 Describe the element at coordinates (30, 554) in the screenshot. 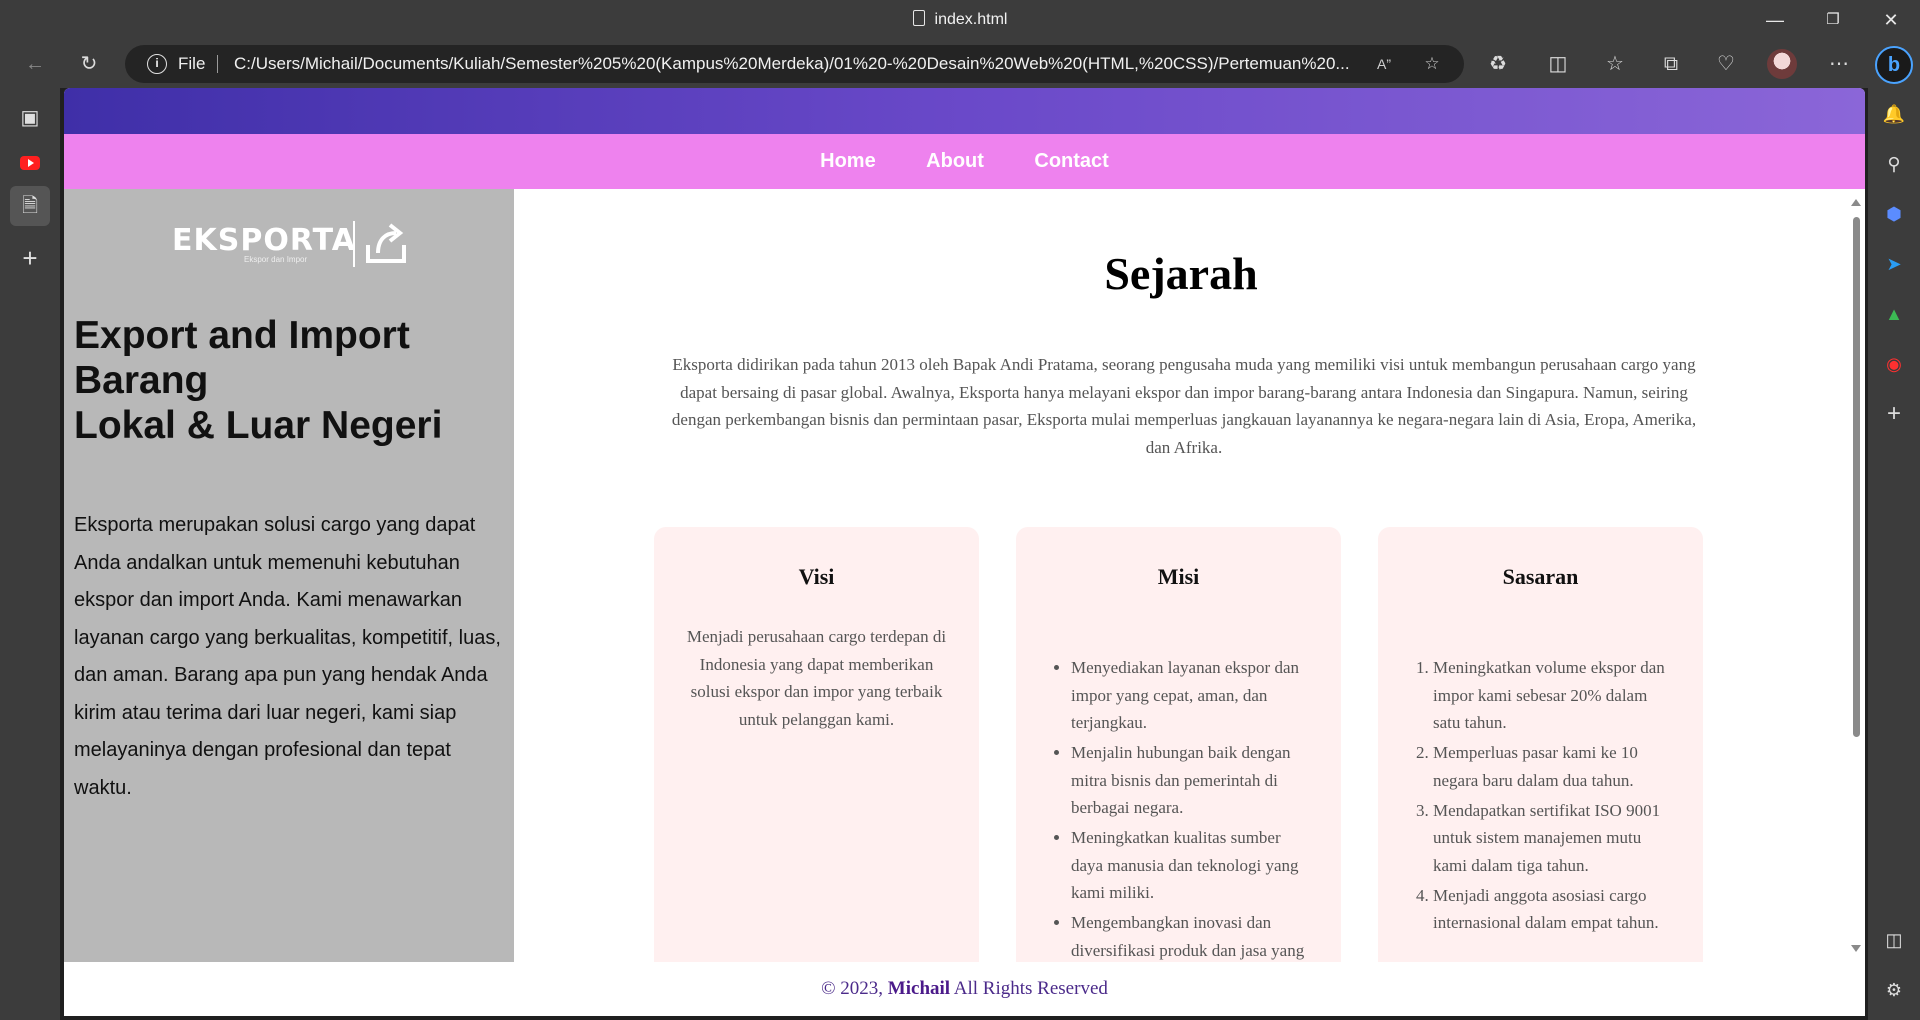

I see `vertical-tabs-bar: ▣ 🗎 +` at that location.